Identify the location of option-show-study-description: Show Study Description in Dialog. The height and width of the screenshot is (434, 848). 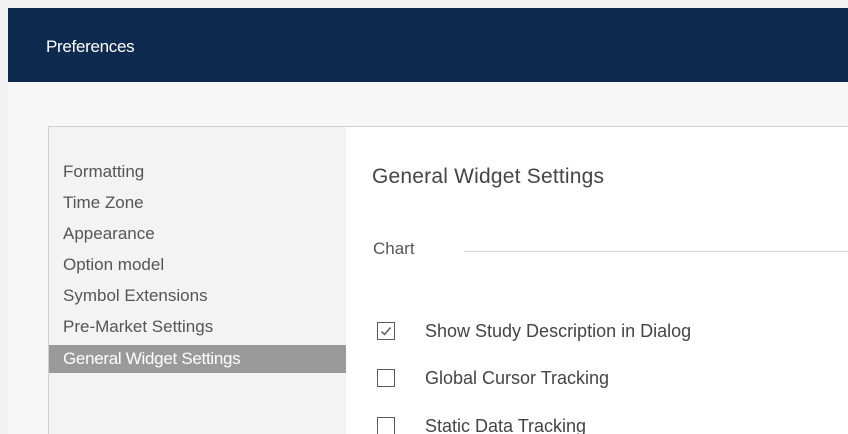
(534, 331).